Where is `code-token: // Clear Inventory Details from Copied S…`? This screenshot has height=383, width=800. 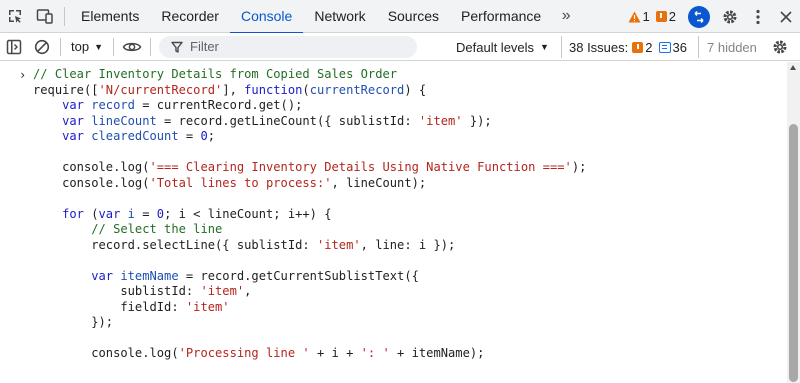 code-token: // Clear Inventory Details from Copied S… is located at coordinates (215, 74).